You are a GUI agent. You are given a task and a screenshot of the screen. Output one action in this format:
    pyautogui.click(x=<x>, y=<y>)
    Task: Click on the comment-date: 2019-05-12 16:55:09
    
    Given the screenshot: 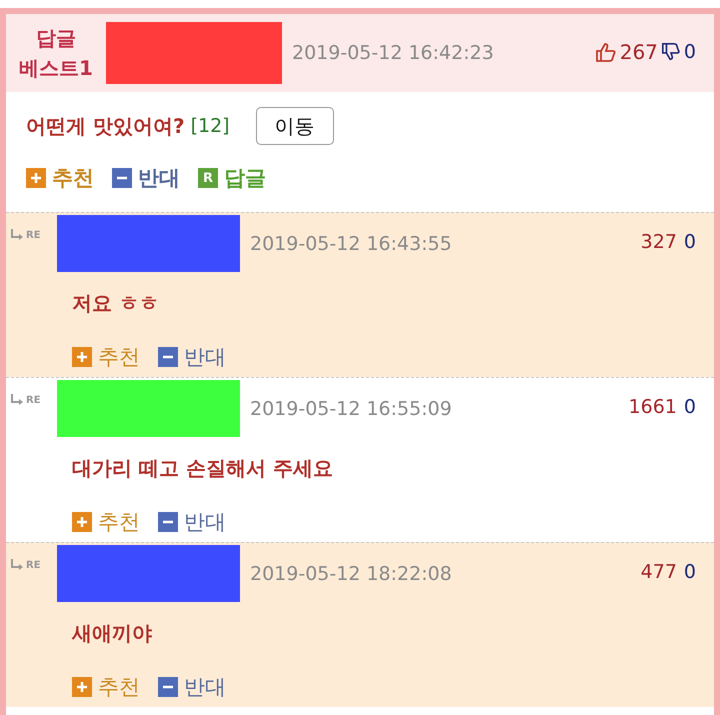 What is the action you would take?
    pyautogui.click(x=351, y=409)
    